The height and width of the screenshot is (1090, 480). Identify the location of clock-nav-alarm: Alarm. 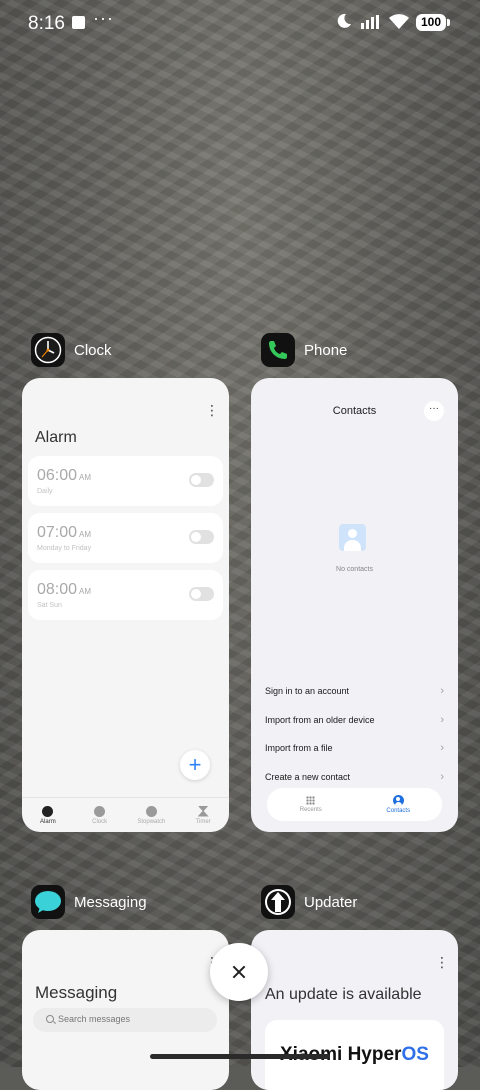
(48, 815).